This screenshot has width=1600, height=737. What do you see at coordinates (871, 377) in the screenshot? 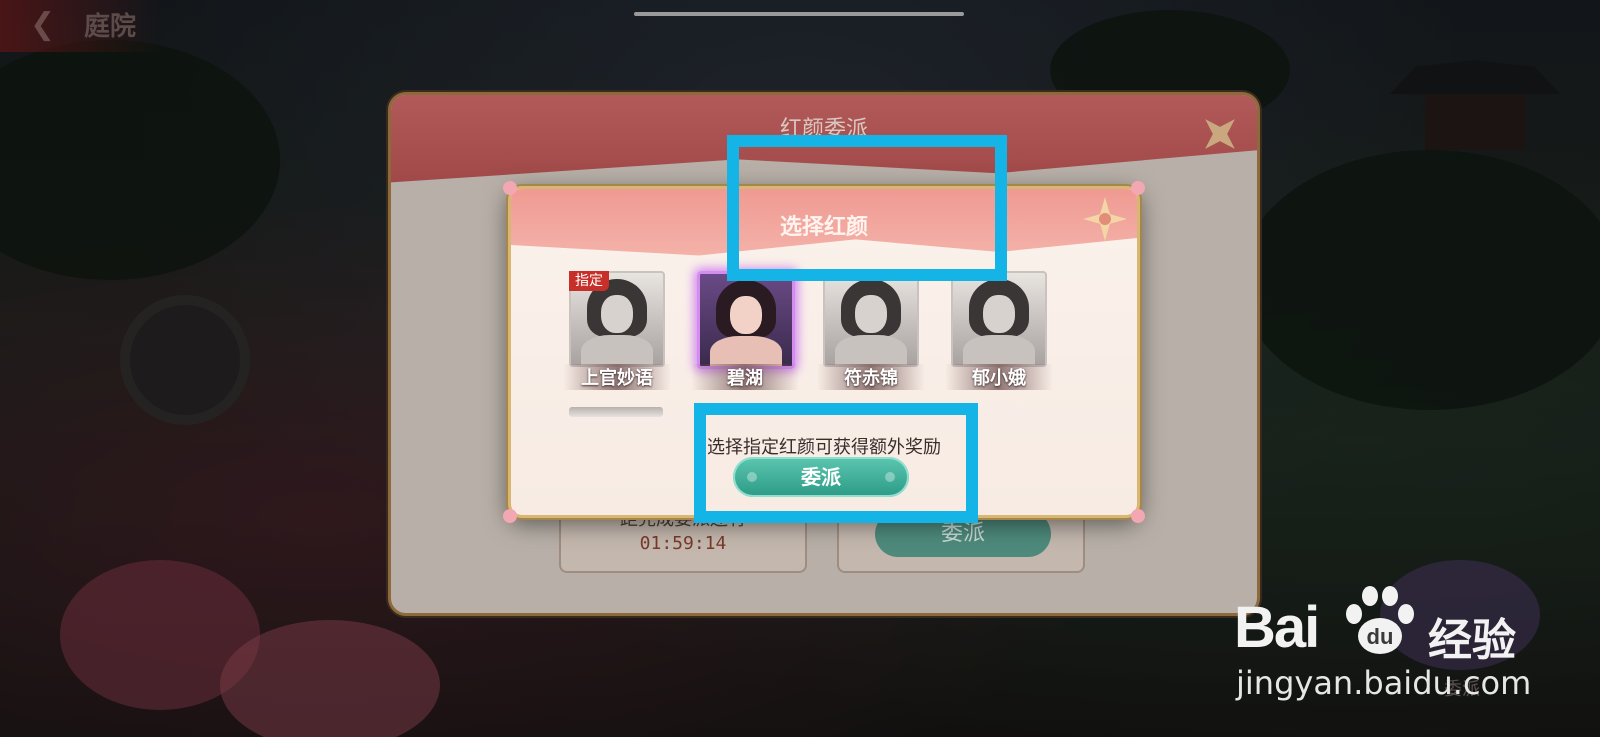
I see `character-name: 符赤锦` at bounding box center [871, 377].